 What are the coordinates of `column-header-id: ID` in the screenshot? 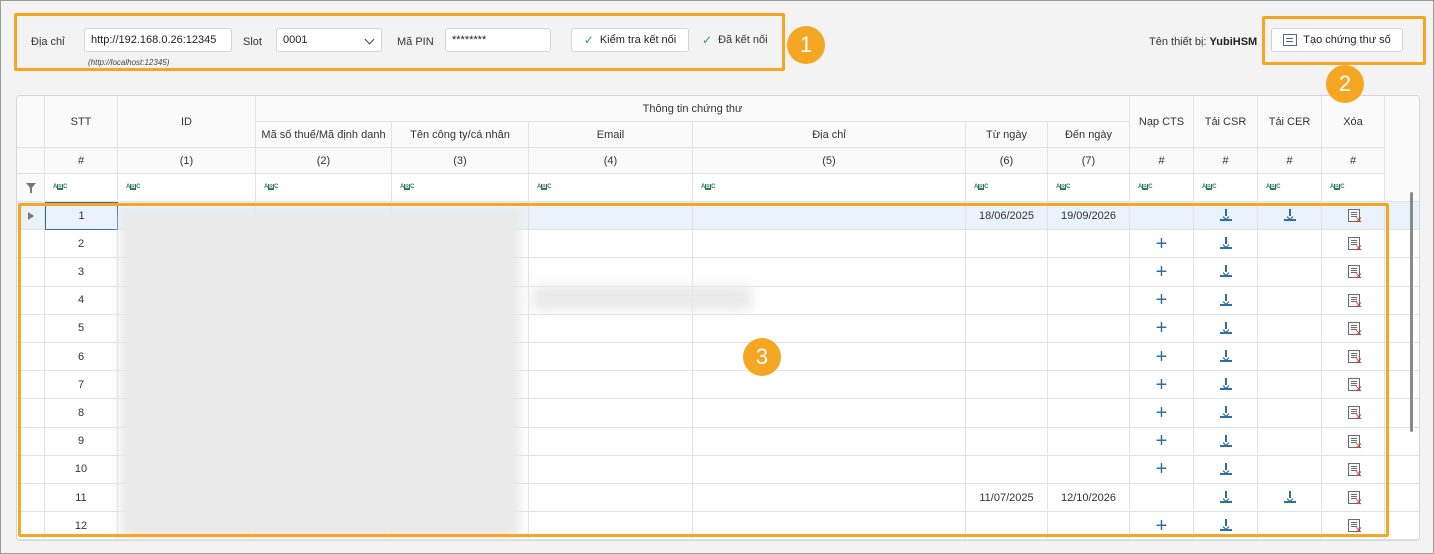 It's located at (187, 122).